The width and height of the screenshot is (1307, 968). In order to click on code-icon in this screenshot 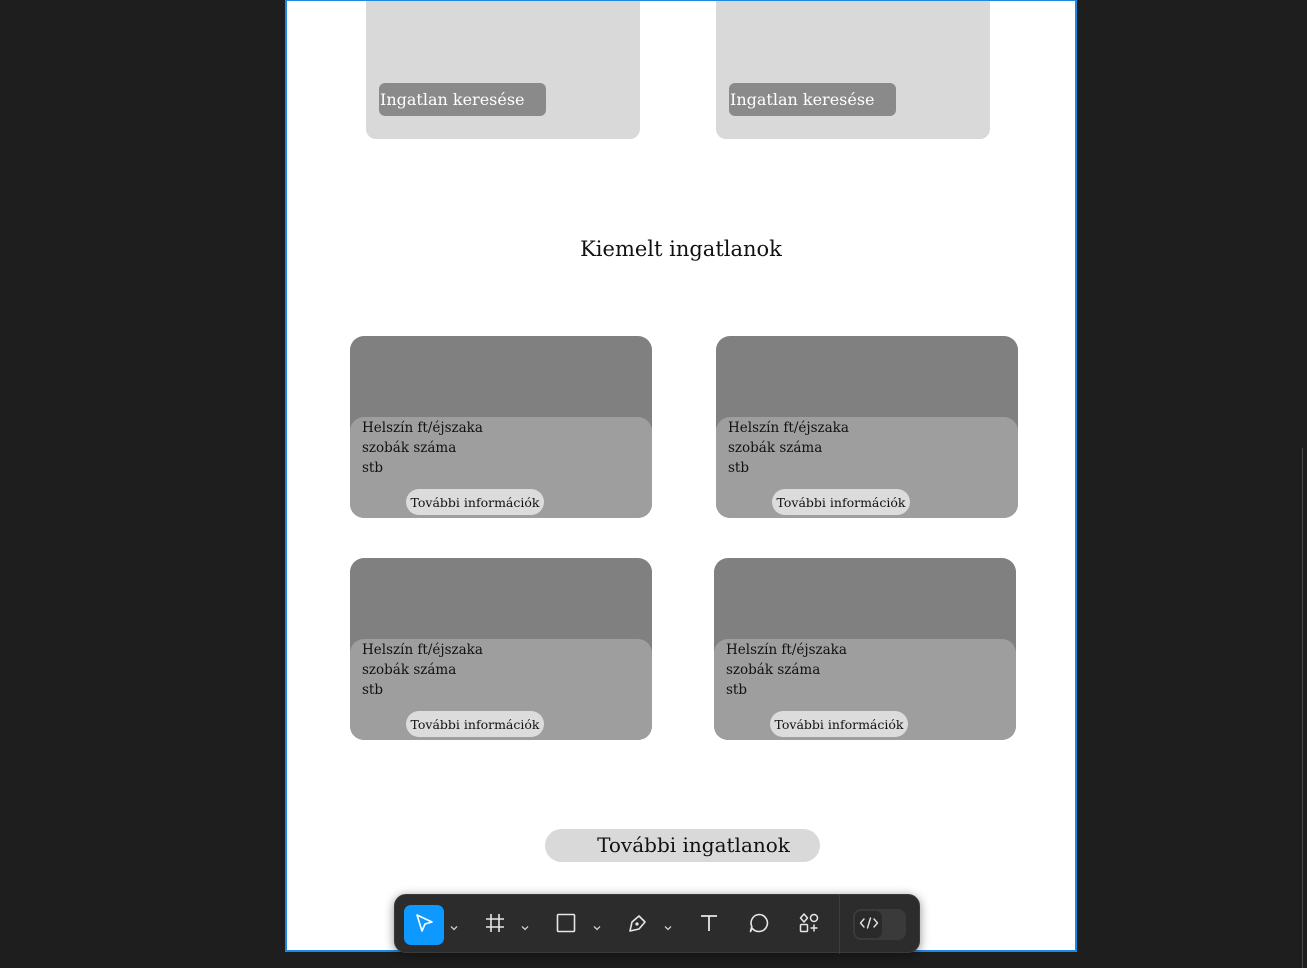, I will do `click(869, 924)`.